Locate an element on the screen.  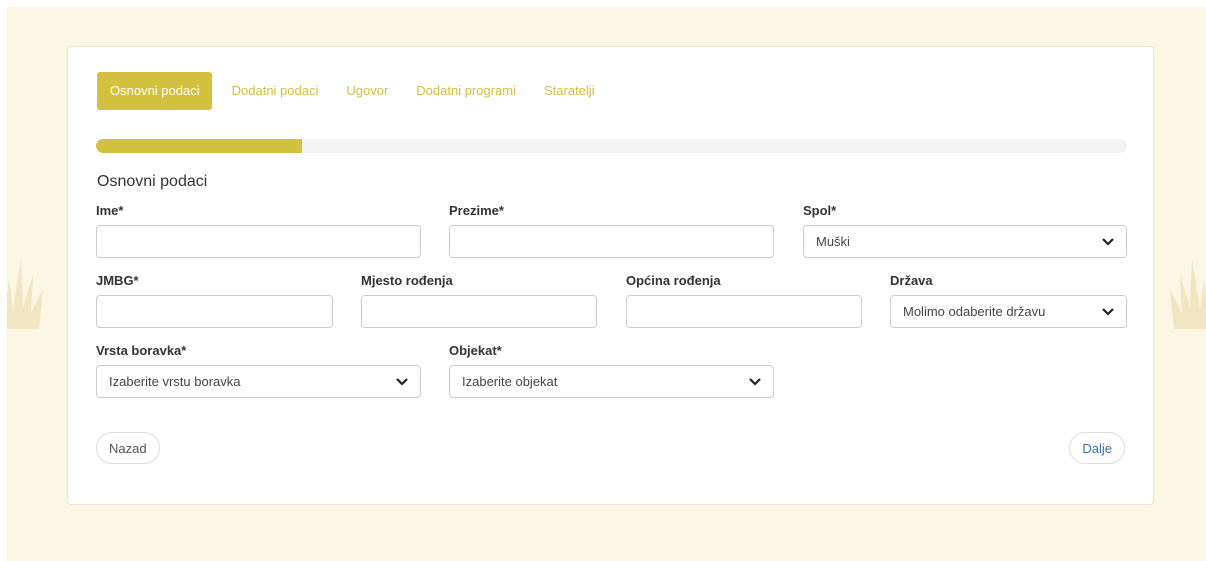
spol-selected-value: Muški is located at coordinates (833, 241).